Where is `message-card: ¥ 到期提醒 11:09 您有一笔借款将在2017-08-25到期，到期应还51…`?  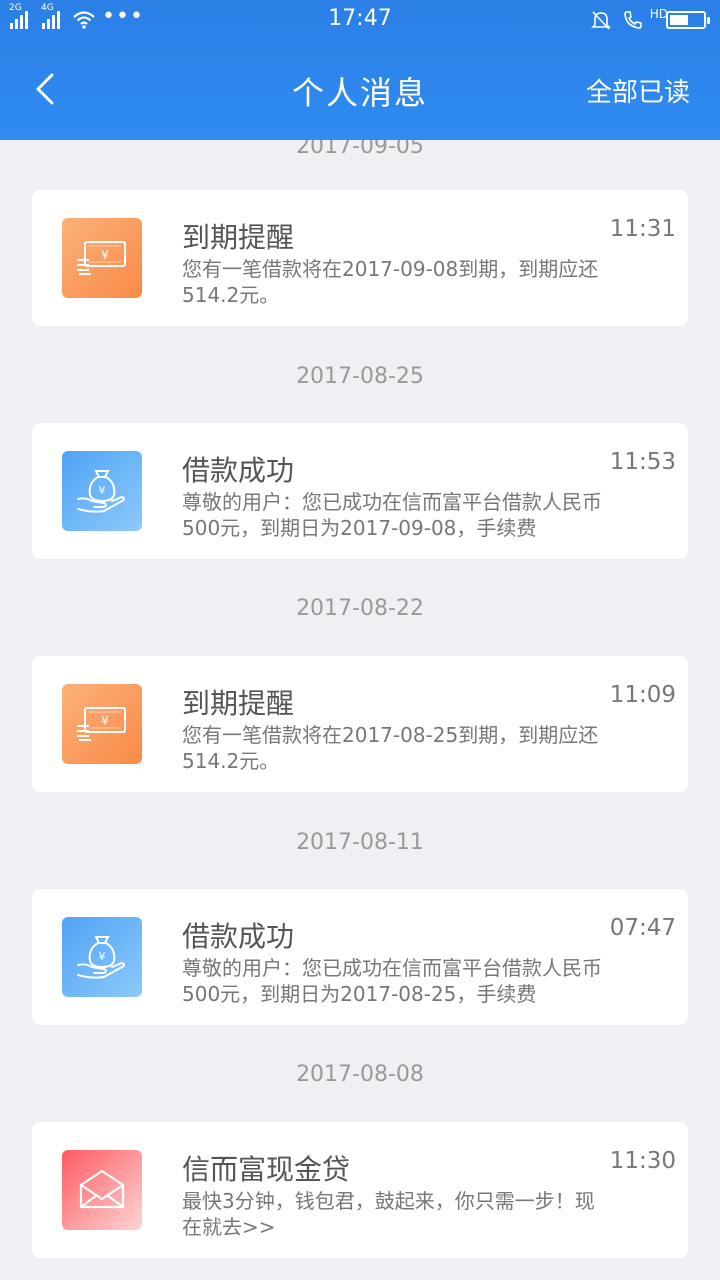
message-card: ¥ 到期提醒 11:09 您有一笔借款将在2017-08-25到期，到期应还51… is located at coordinates (360, 724).